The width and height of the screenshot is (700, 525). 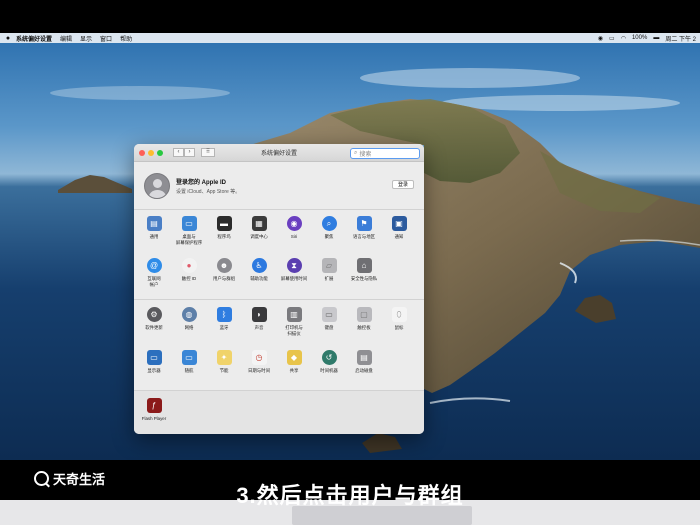 I want to click on pane-time-machine: ↺ 时间机器, so click(x=329, y=362).